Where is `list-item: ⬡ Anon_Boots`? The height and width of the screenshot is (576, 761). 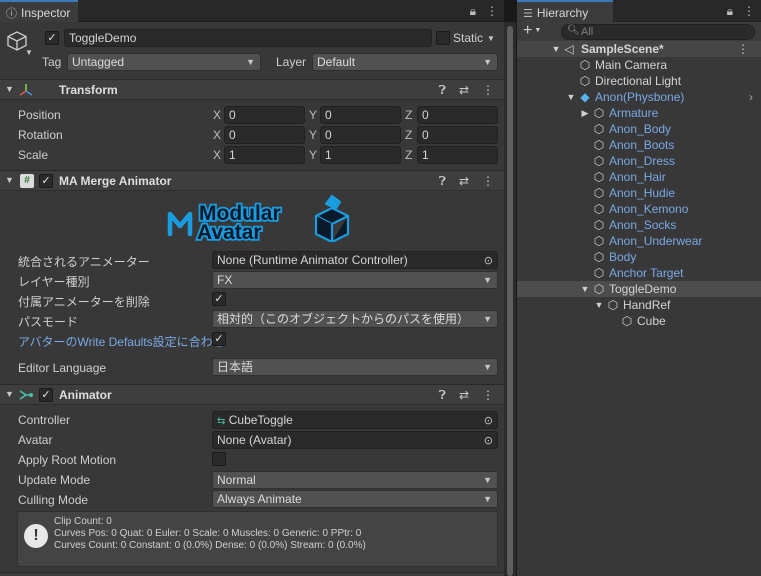
list-item: ⬡ Anon_Boots is located at coordinates (639, 145).